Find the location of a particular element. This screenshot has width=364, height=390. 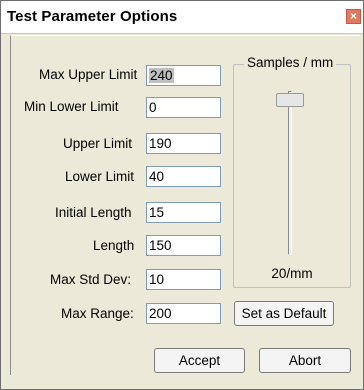

max-range-label: Max Range: is located at coordinates (97, 313).